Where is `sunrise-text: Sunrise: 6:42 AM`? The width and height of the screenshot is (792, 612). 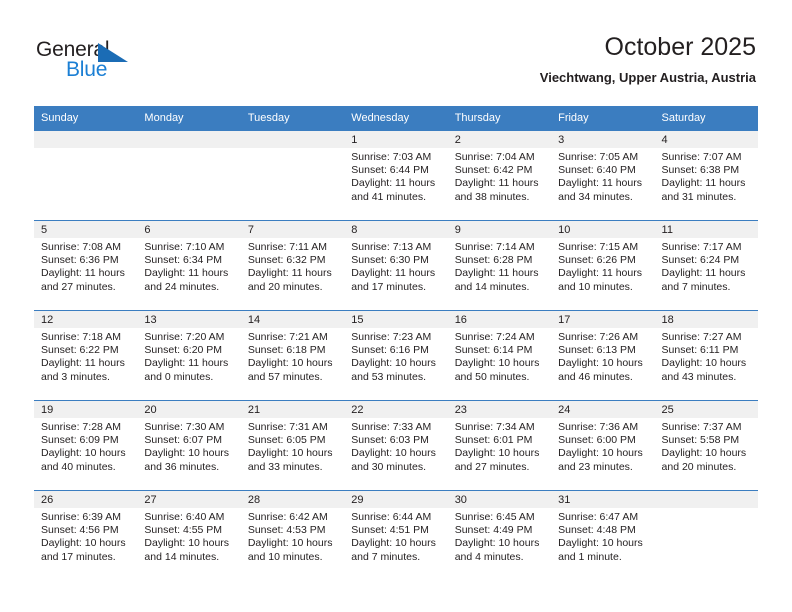
sunrise-text: Sunrise: 6:42 AM is located at coordinates (287, 517).